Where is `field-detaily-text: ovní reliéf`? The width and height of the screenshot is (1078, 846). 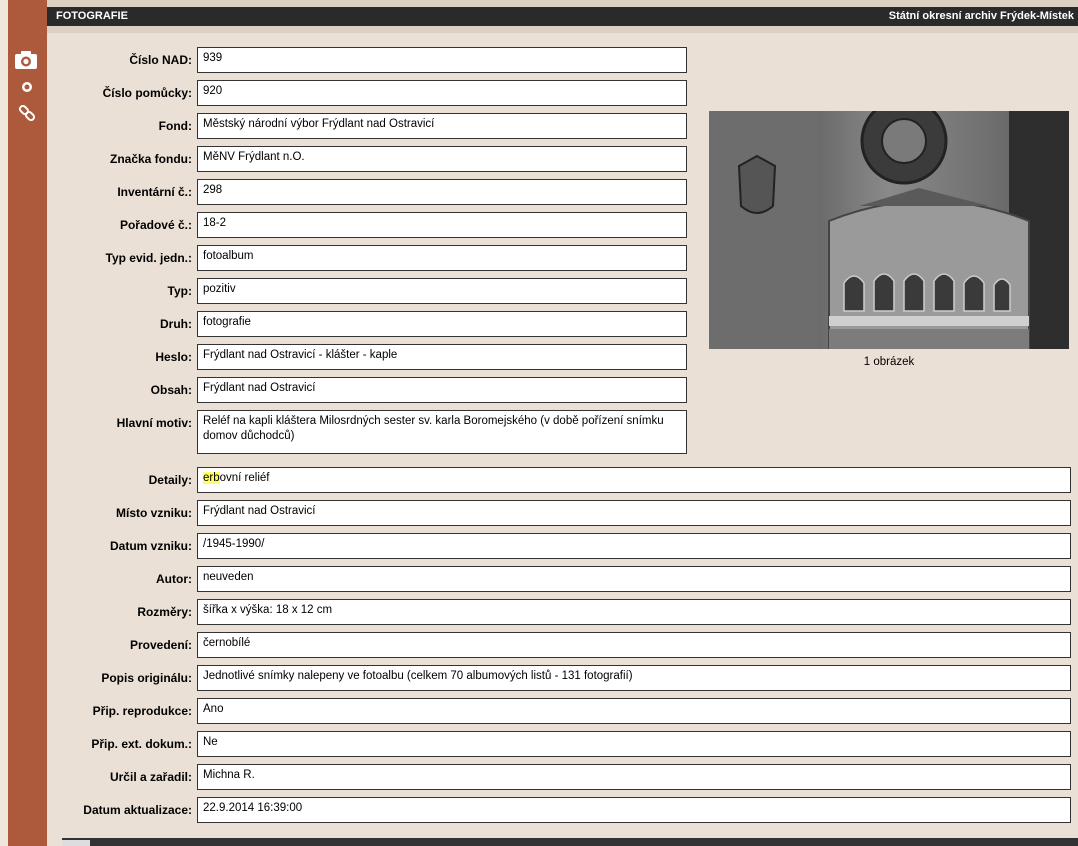
field-detaily-text: ovní reliéf is located at coordinates (244, 478).